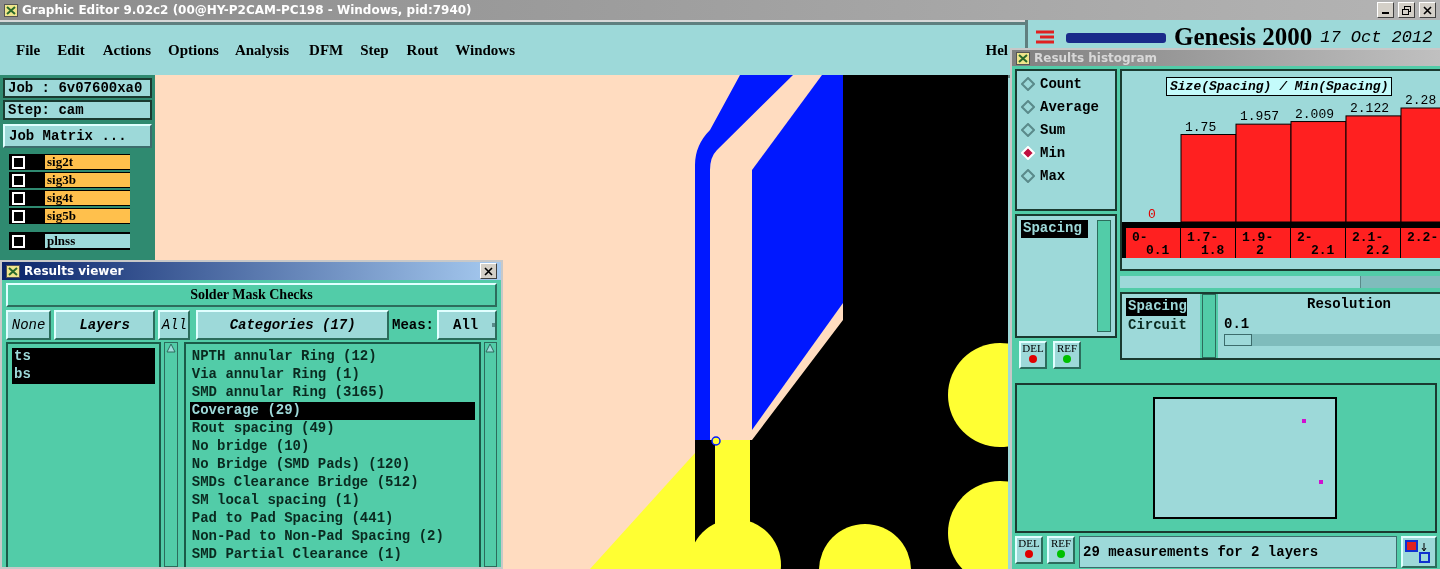  What do you see at coordinates (332, 357) in the screenshot?
I see `category-item: NPTH annular Ring (12)` at bounding box center [332, 357].